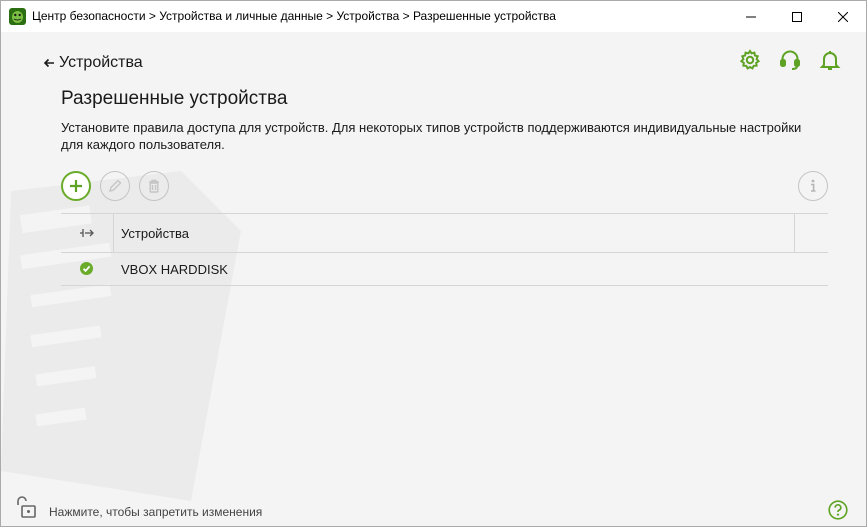 This screenshot has width=867, height=527. I want to click on arrow-left-icon, so click(48, 63).